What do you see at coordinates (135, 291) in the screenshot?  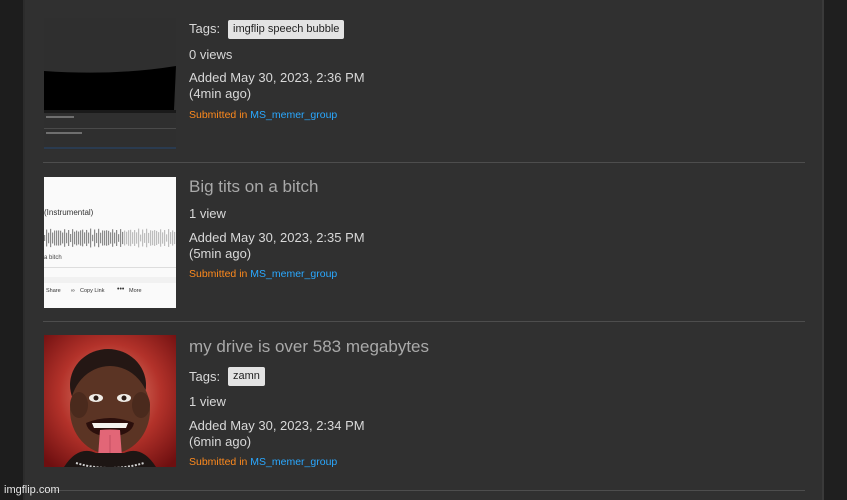 I see `thumb-2-more-text: More` at bounding box center [135, 291].